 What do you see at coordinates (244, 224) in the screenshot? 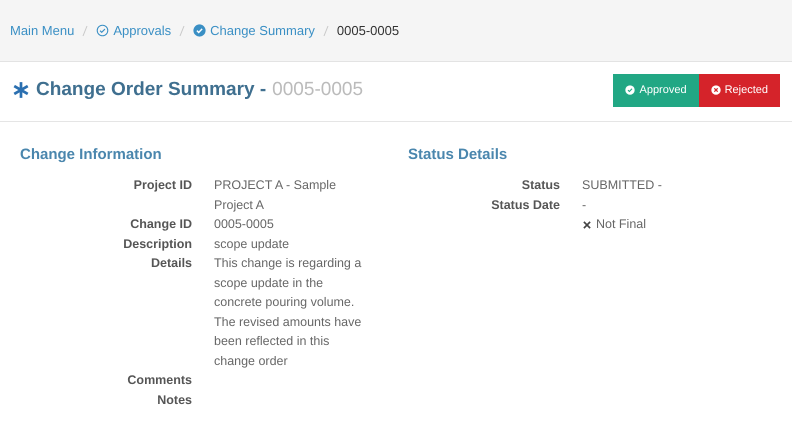
I see `field-value: 0005-0005` at bounding box center [244, 224].